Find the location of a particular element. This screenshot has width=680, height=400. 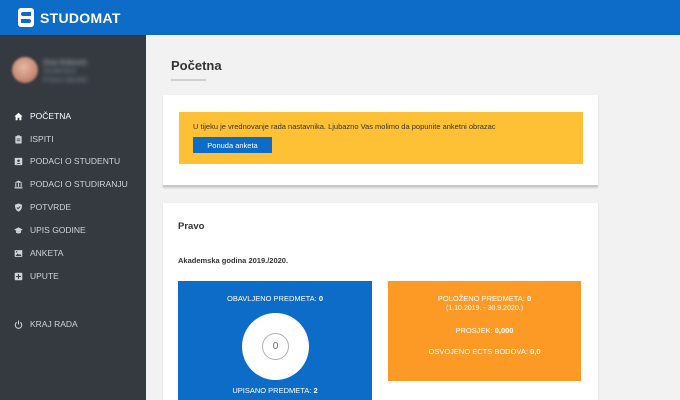

sidebar-item-kraj-rada: KRAJ RADA is located at coordinates (46, 324).